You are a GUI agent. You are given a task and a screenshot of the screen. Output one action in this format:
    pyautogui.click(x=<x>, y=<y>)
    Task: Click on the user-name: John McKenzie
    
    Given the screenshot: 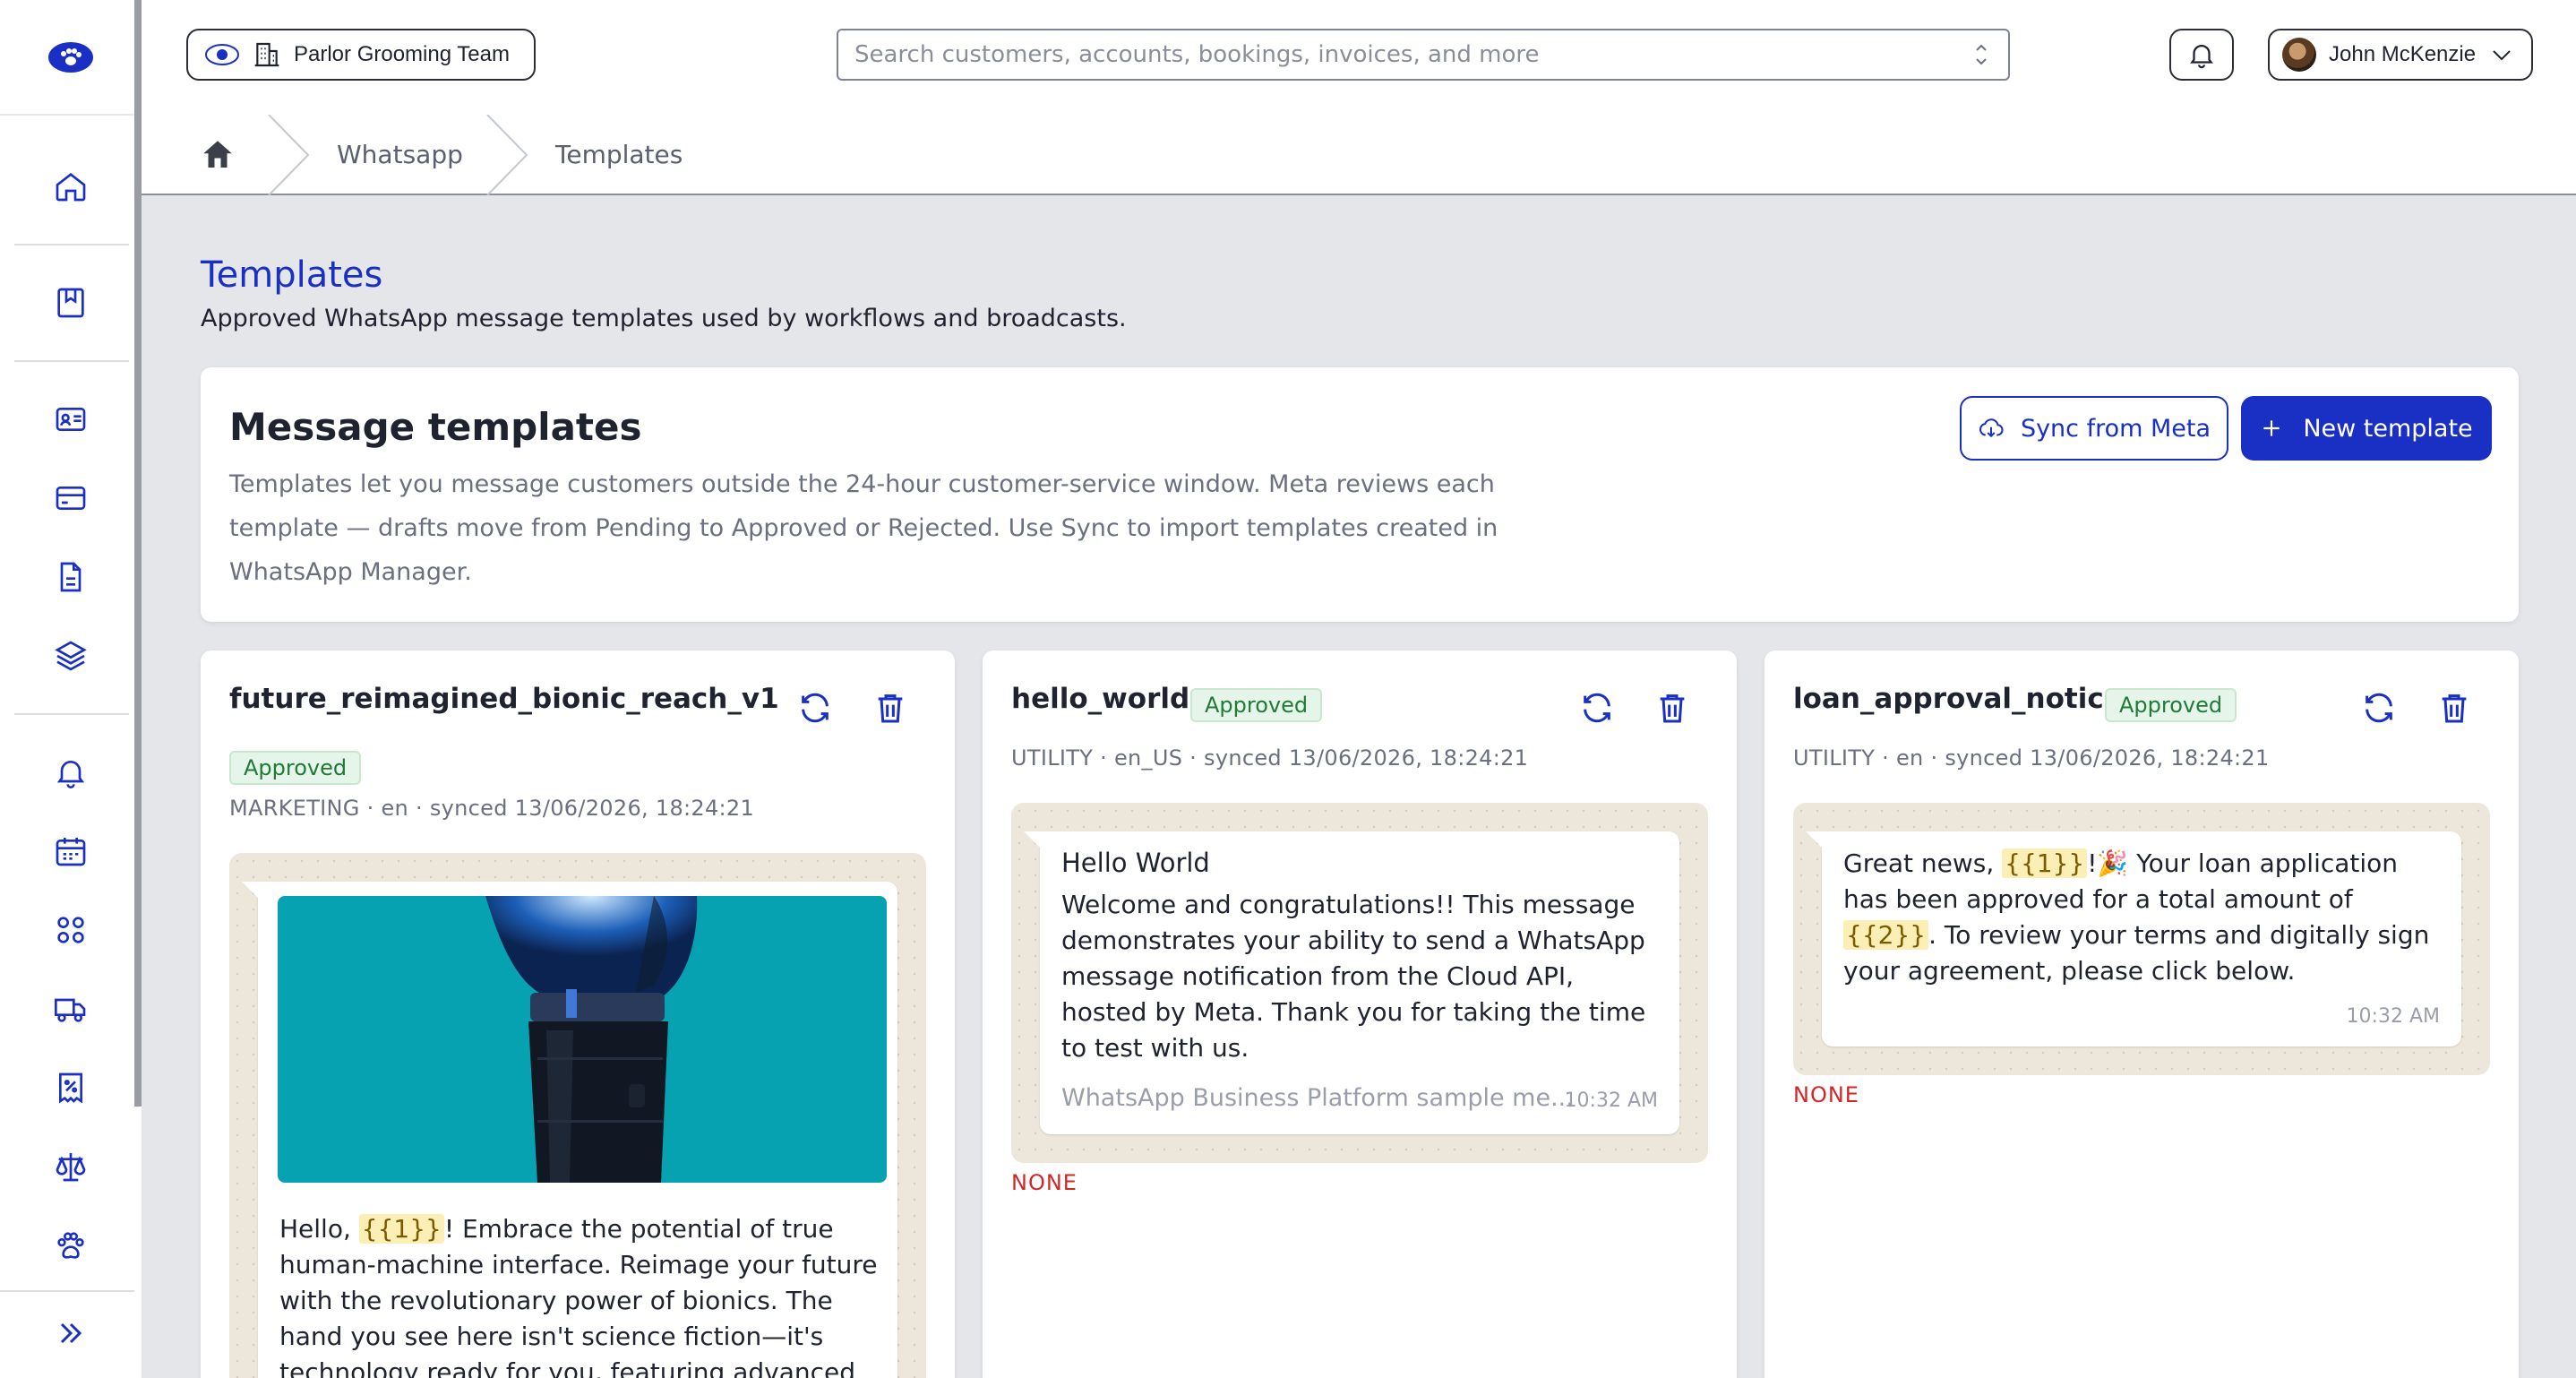 What is the action you would take?
    pyautogui.click(x=2403, y=54)
    